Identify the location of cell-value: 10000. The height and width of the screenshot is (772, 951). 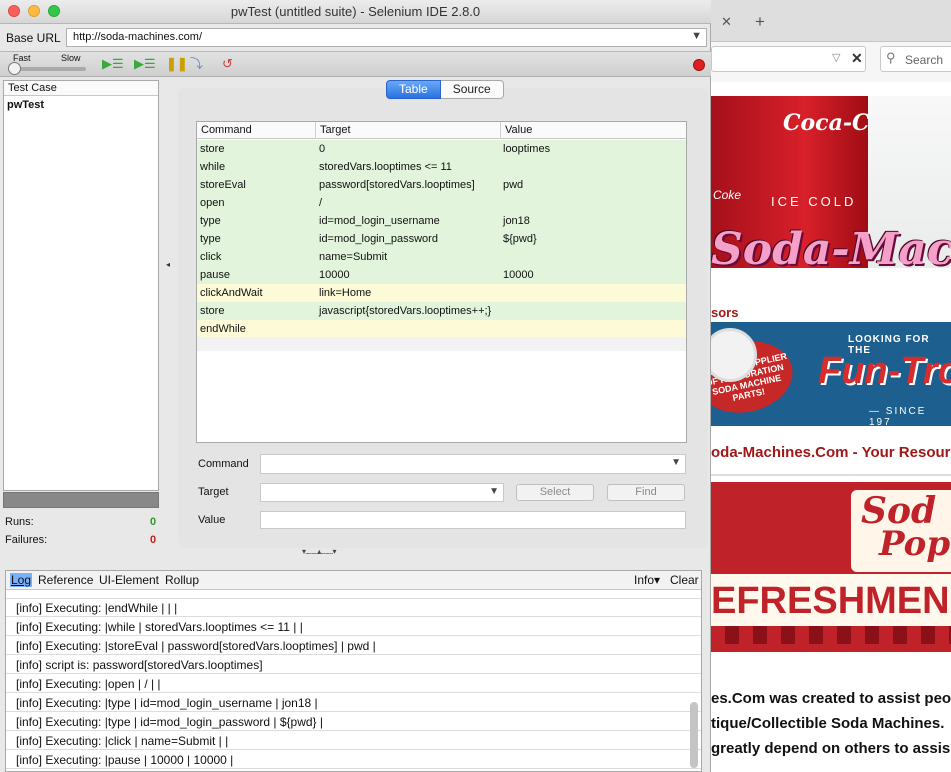
(518, 275).